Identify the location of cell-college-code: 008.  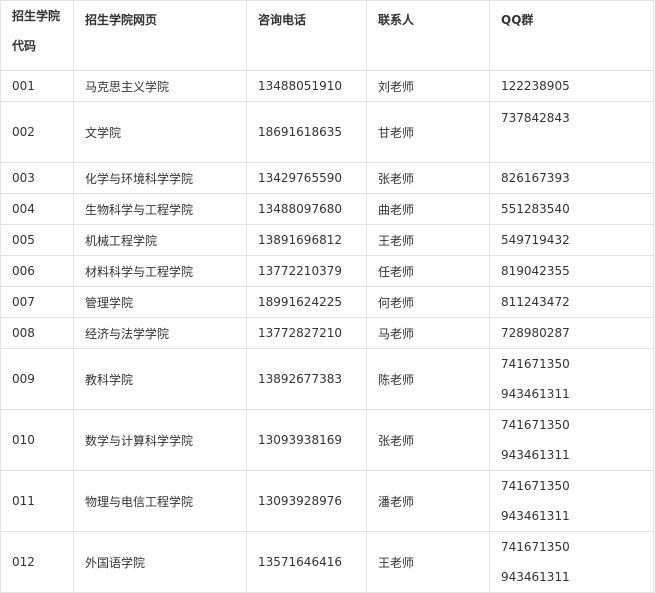
(37, 333).